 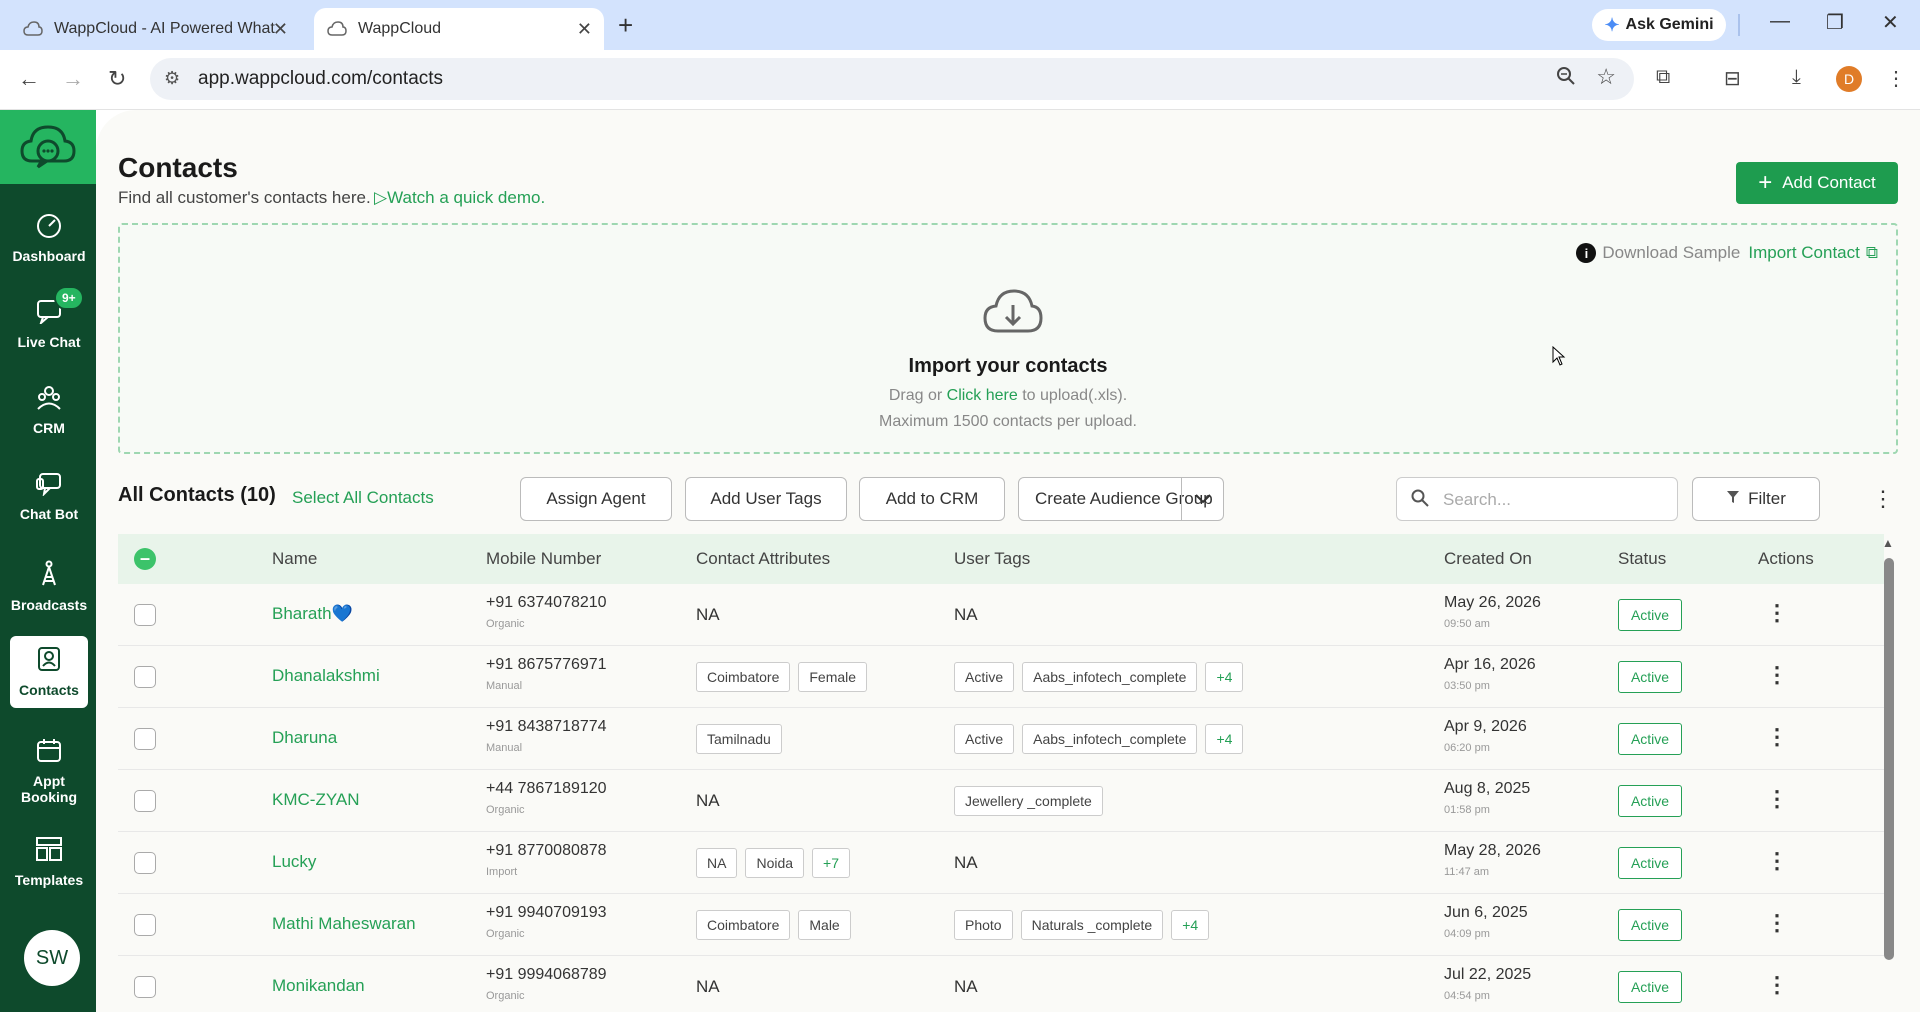 What do you see at coordinates (49, 662) in the screenshot?
I see `contacts-icon` at bounding box center [49, 662].